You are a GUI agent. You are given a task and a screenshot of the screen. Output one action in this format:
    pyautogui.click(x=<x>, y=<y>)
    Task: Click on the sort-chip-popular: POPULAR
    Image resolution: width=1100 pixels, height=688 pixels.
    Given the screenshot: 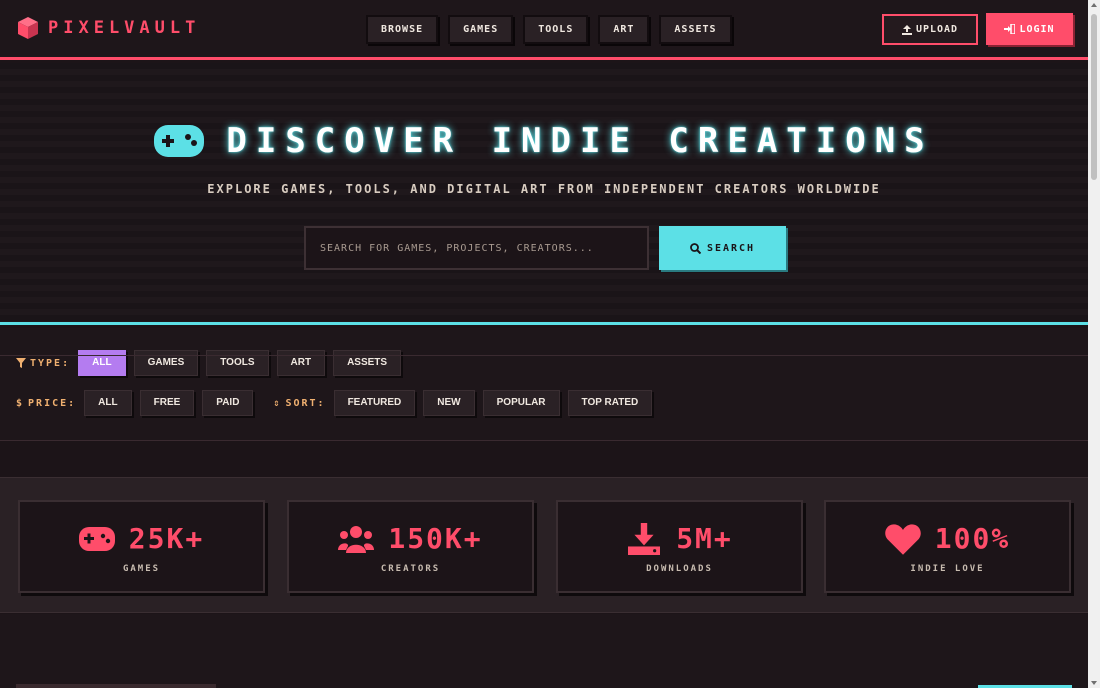 What is the action you would take?
    pyautogui.click(x=521, y=403)
    